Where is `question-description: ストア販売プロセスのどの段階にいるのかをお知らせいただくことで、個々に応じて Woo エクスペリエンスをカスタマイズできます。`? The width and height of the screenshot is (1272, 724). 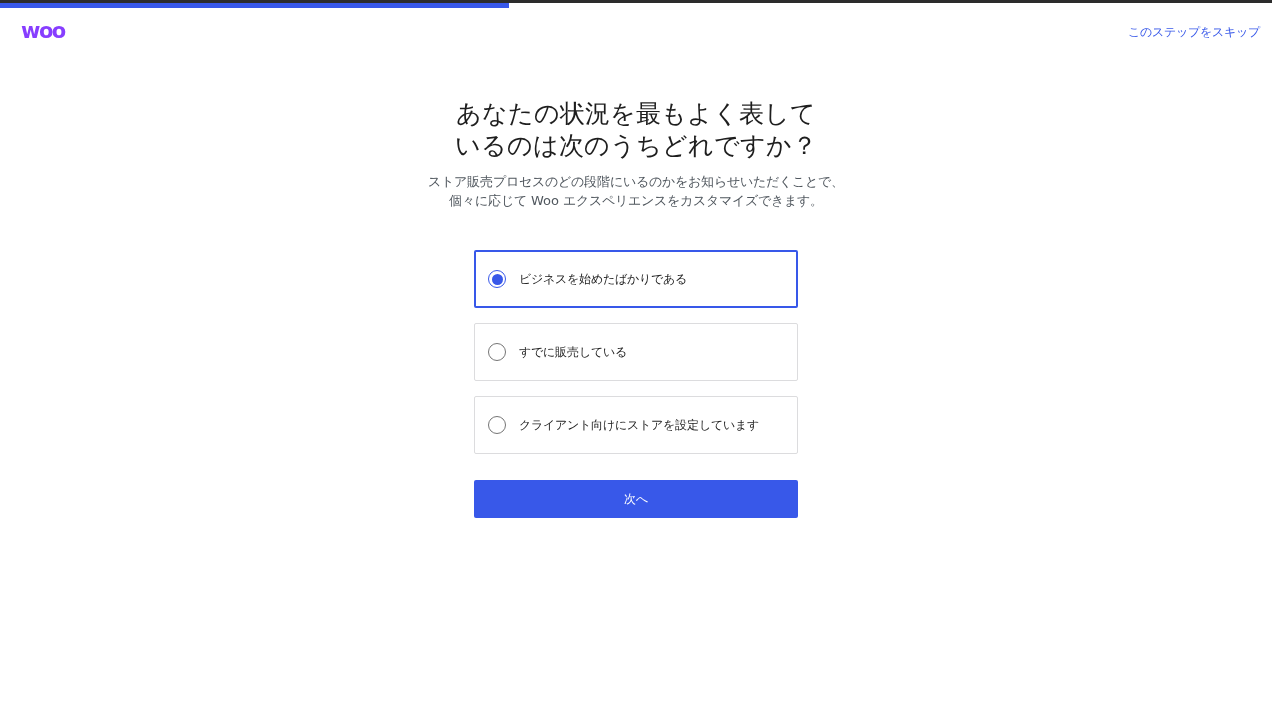
question-description: ストア販売プロセスのどの段階にいるのかをお知らせいただくことで、個々に応じて Woo エクスペリエンスをカスタマイズできます。 is located at coordinates (636, 191).